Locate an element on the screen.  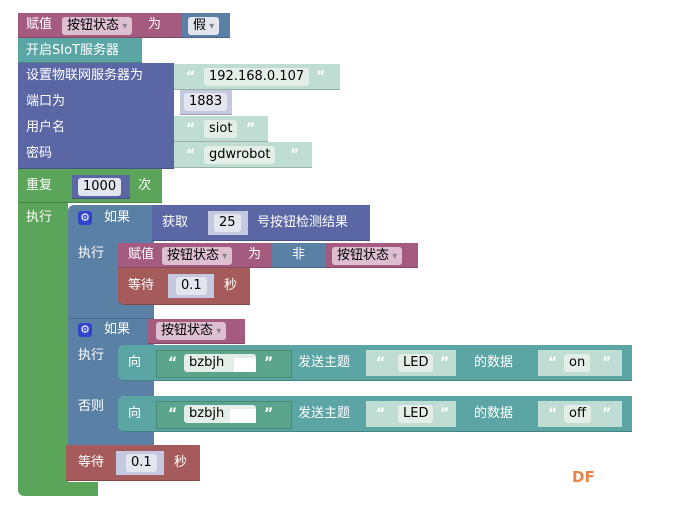
repeat-label: 重复 is located at coordinates (39, 185).